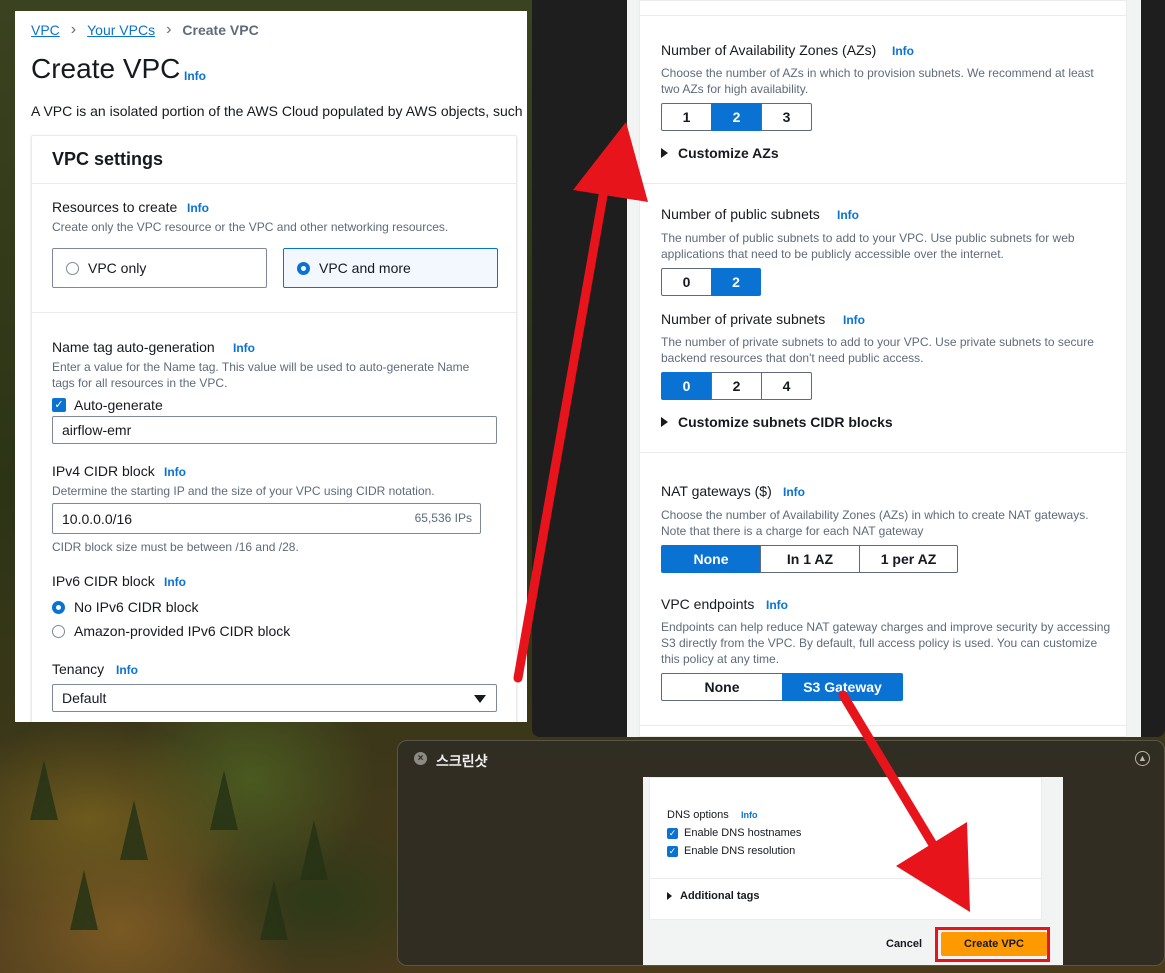 This screenshot has width=1165, height=973. I want to click on vpc-and-more-label: VPC and more, so click(365, 268).